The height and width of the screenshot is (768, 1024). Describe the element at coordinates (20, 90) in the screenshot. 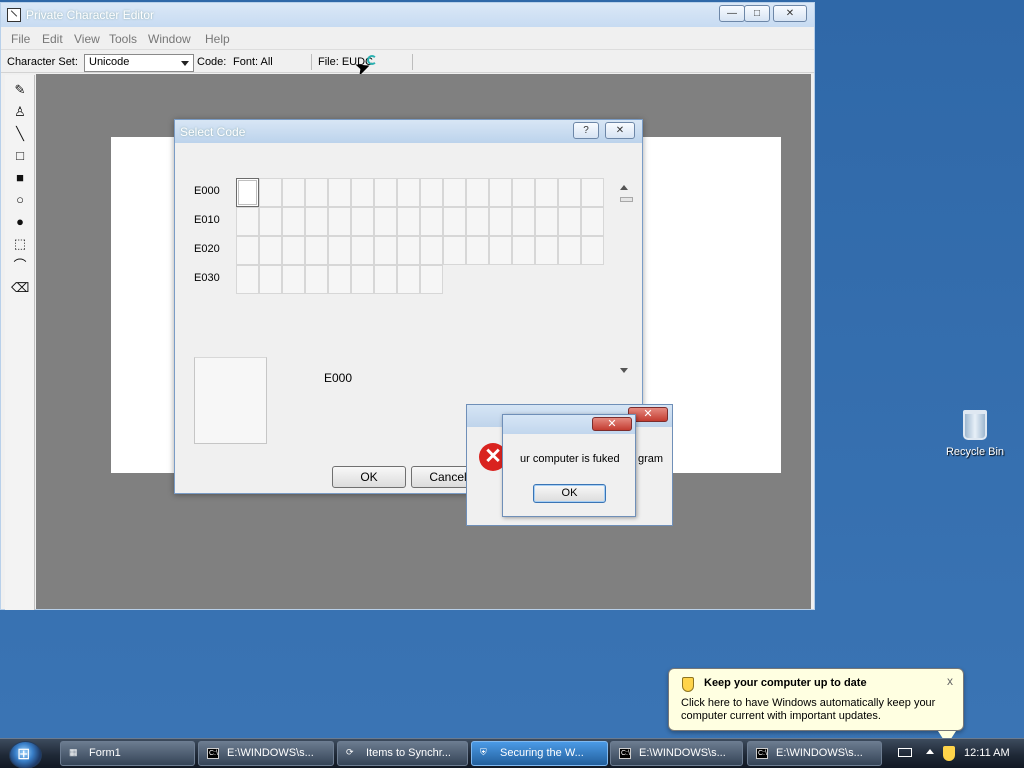

I see `pencil-icon: ✎` at that location.